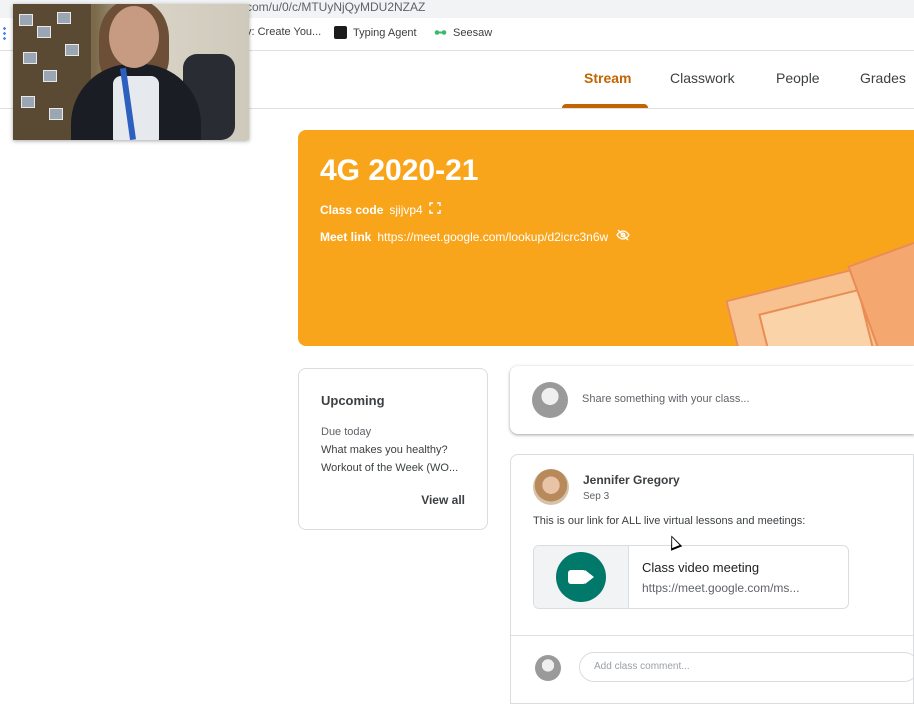 This screenshot has width=914, height=704. I want to click on bookmark-seesaw: Seesaw, so click(463, 32).